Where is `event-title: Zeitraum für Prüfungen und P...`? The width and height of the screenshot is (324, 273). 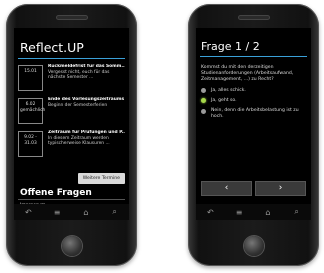
event-title: Zeitraum für Prüfungen und P... is located at coordinates (86, 132).